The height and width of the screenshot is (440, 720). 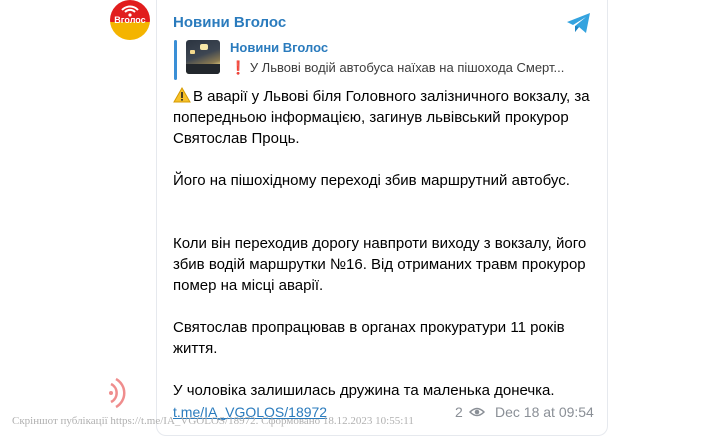 I want to click on channel-avatar: Вголос, so click(x=130, y=20).